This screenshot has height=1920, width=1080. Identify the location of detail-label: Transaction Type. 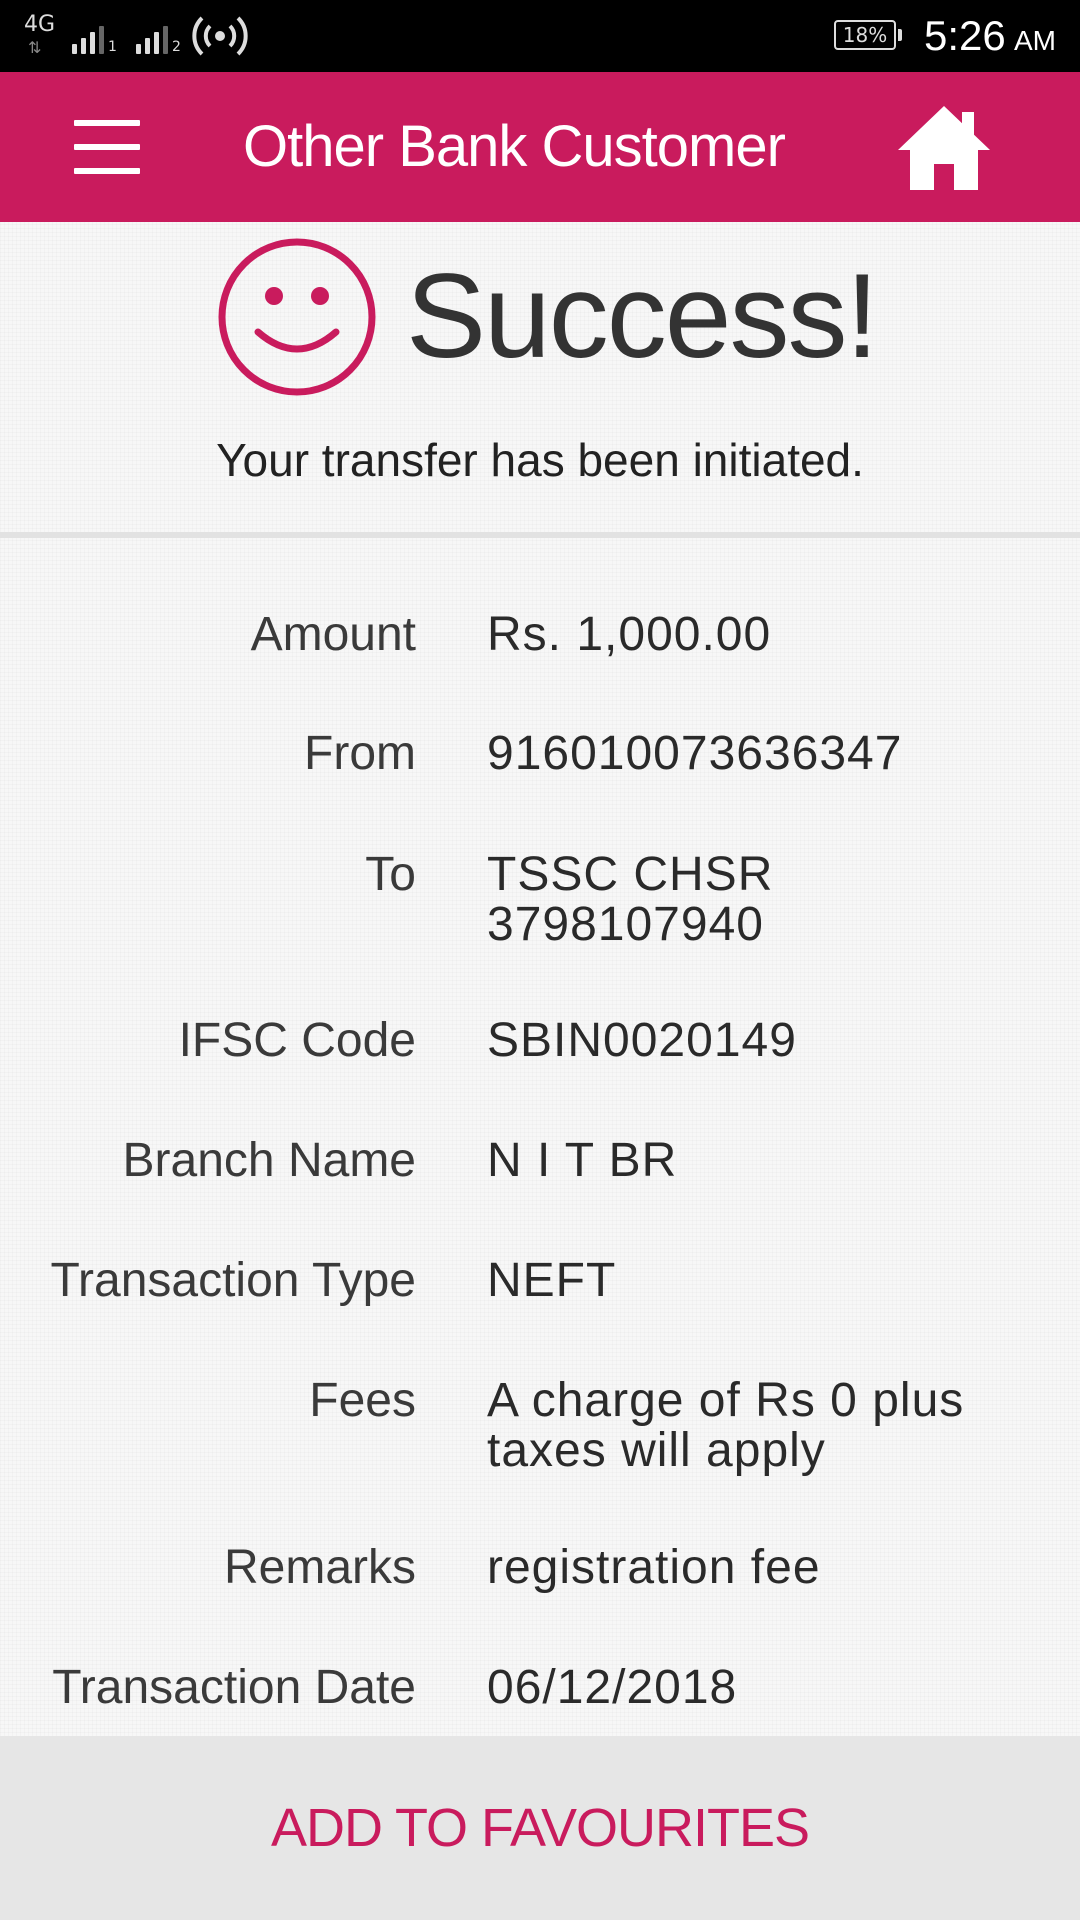
(233, 1280).